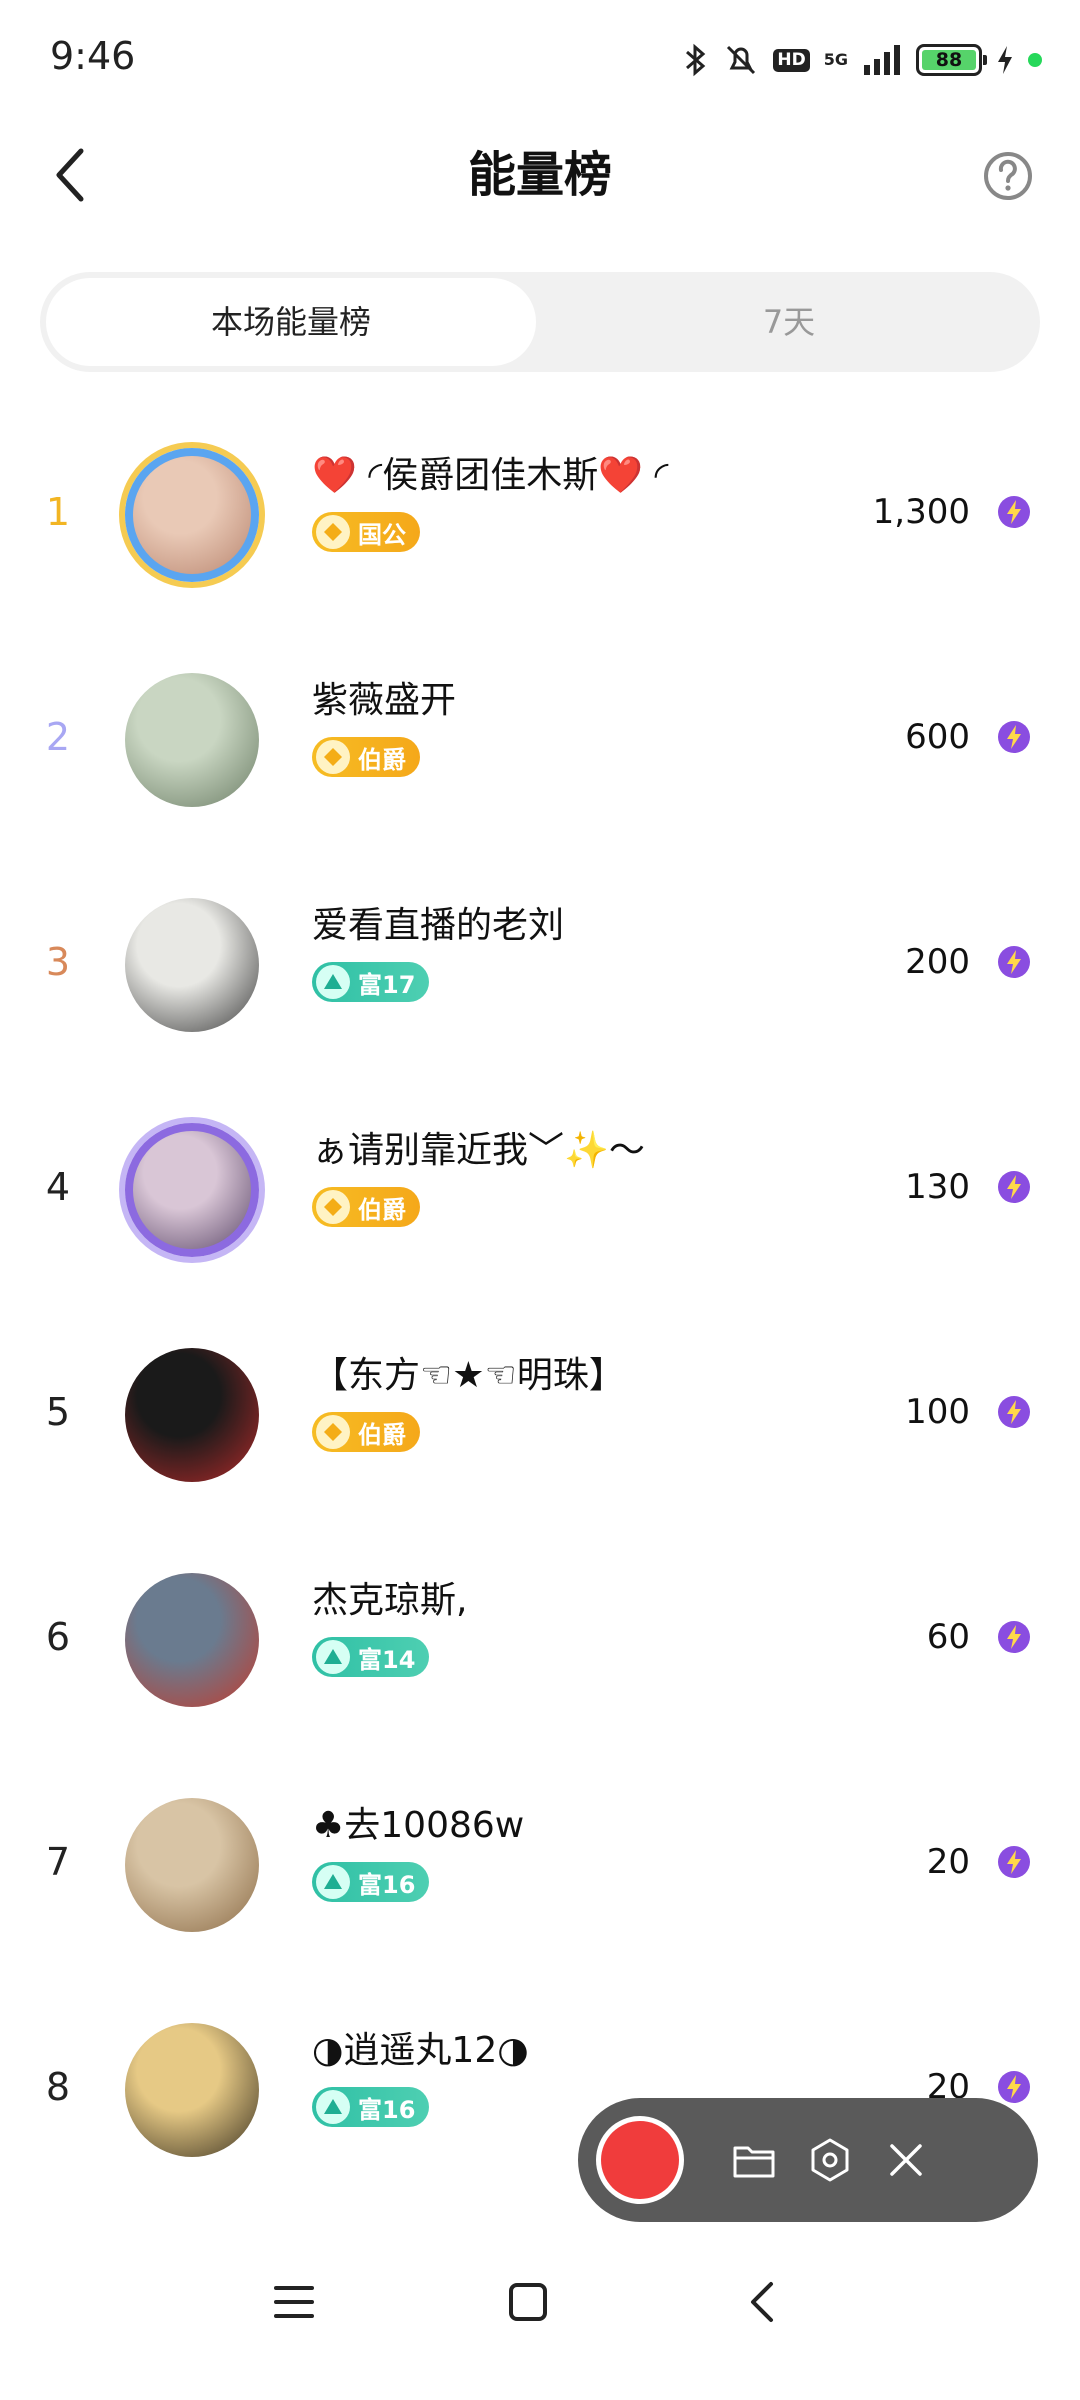 The image size is (1080, 2400). Describe the element at coordinates (937, 962) in the screenshot. I see `energy-score: 200` at that location.